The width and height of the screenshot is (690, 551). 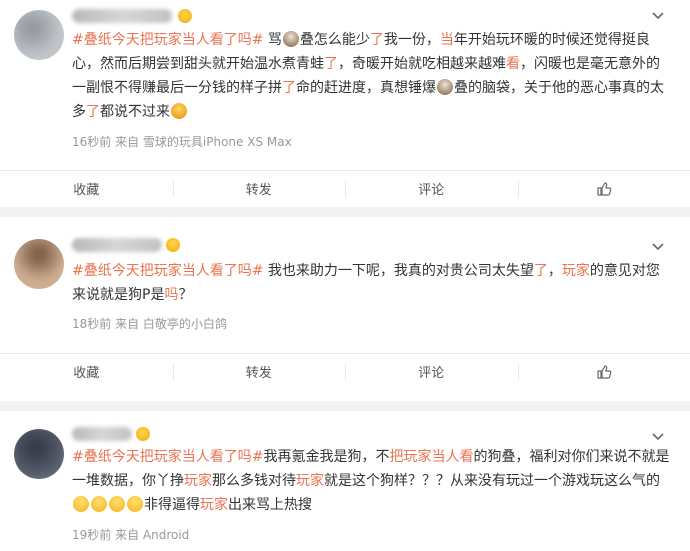 I want to click on highlight-text: 当, so click(x=447, y=40).